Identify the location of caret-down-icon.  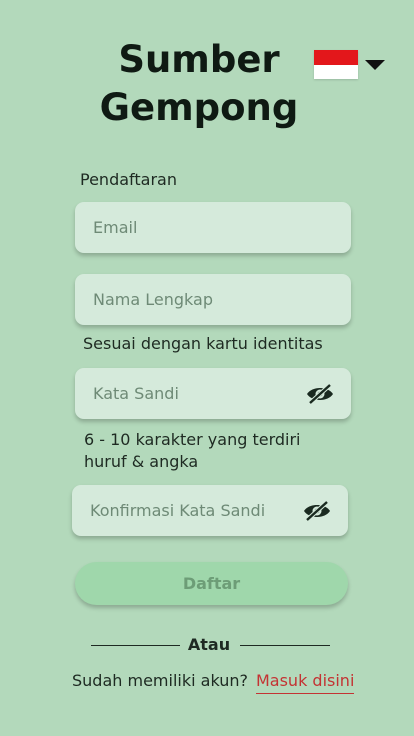
(375, 64).